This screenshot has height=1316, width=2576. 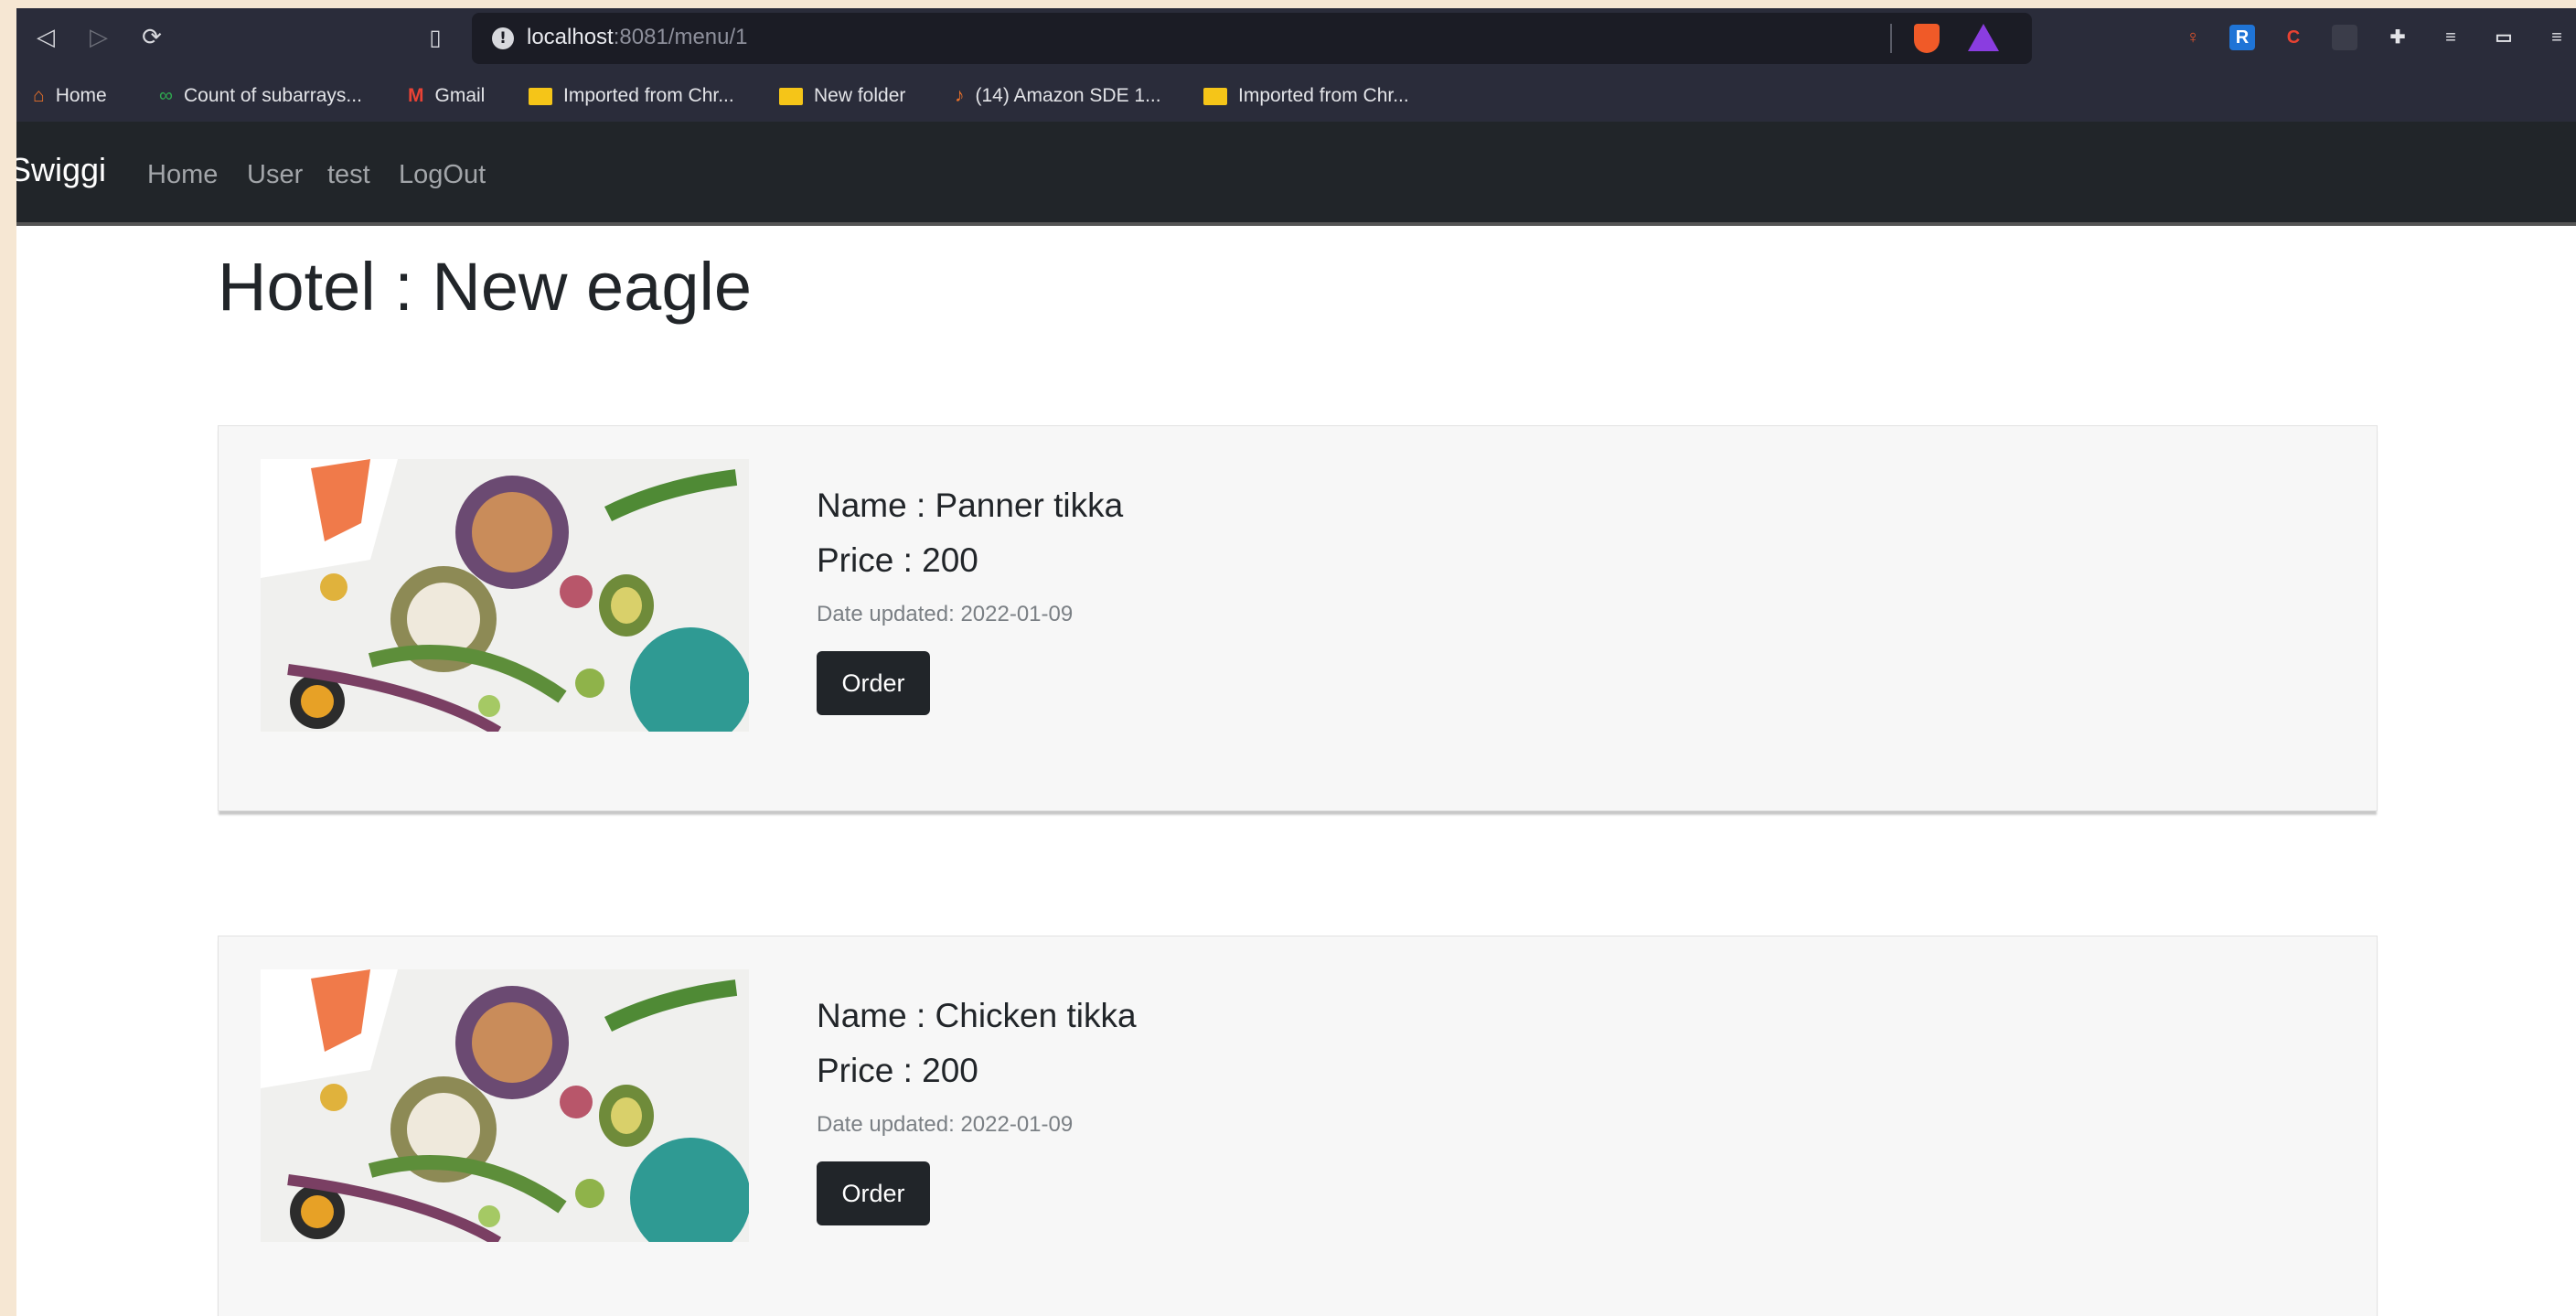 What do you see at coordinates (2451, 37) in the screenshot?
I see `playlist-icon: ≡` at bounding box center [2451, 37].